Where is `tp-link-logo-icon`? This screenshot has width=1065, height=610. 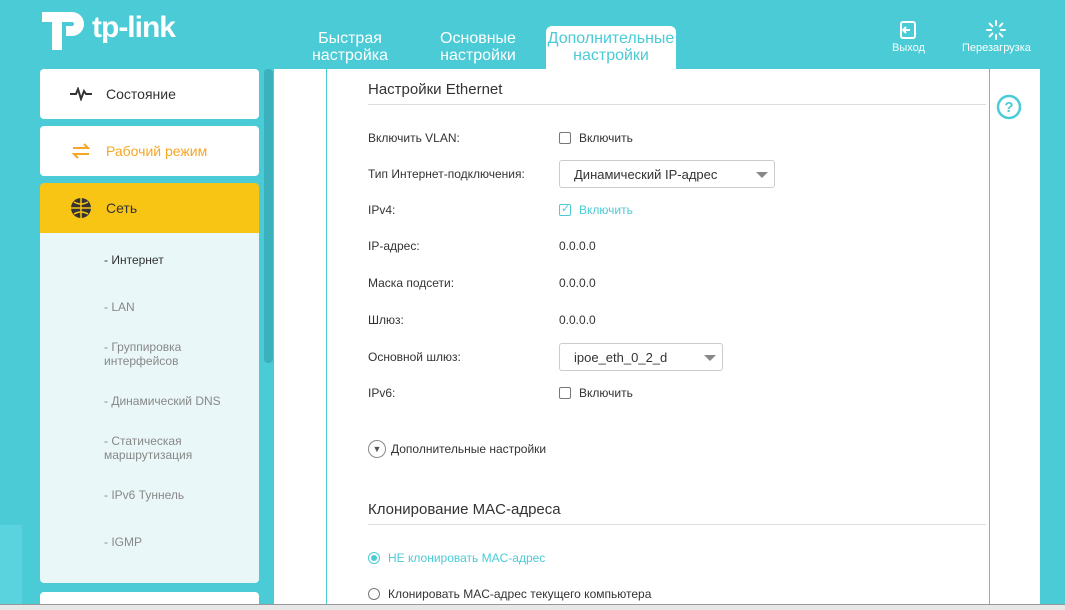 tp-link-logo-icon is located at coordinates (63, 31).